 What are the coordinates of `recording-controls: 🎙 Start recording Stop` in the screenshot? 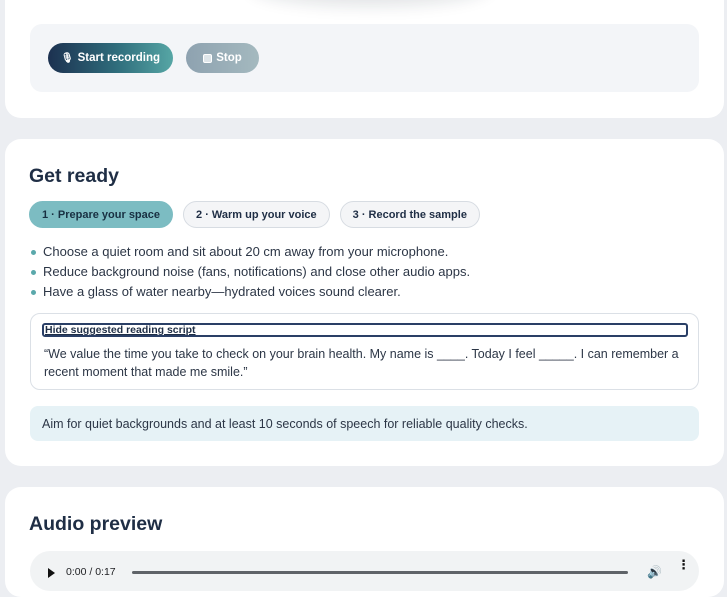 It's located at (364, 58).